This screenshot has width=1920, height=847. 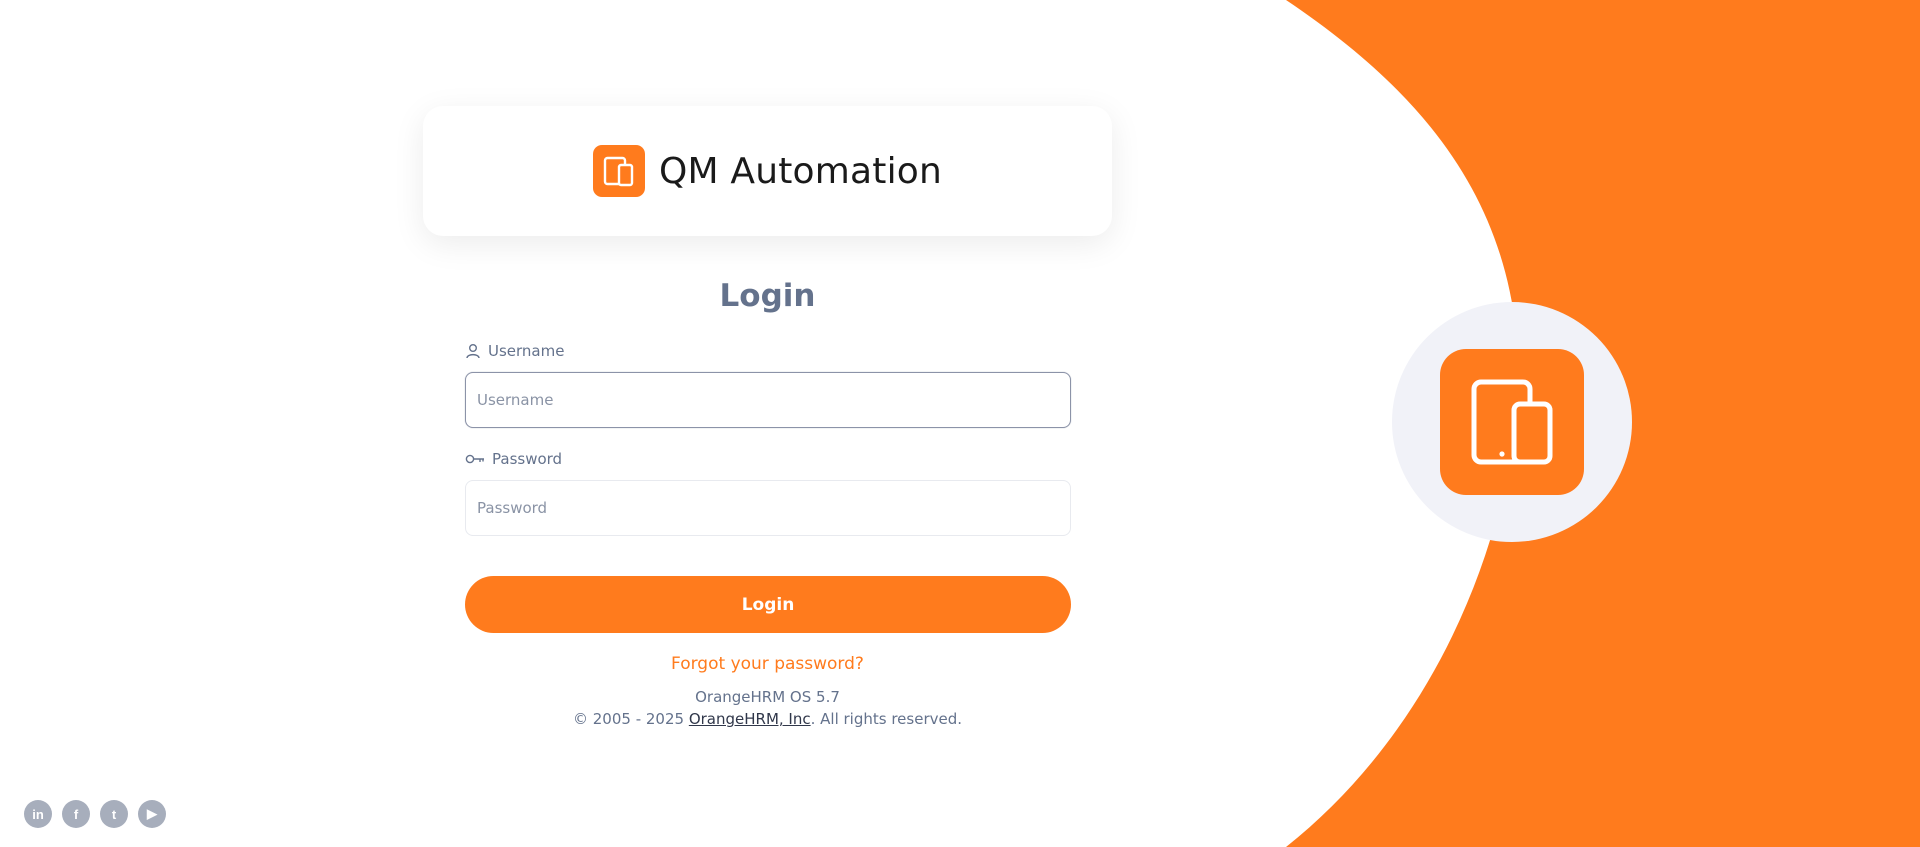 I want to click on forgot-password-link: Forgot your password?, so click(x=767, y=664).